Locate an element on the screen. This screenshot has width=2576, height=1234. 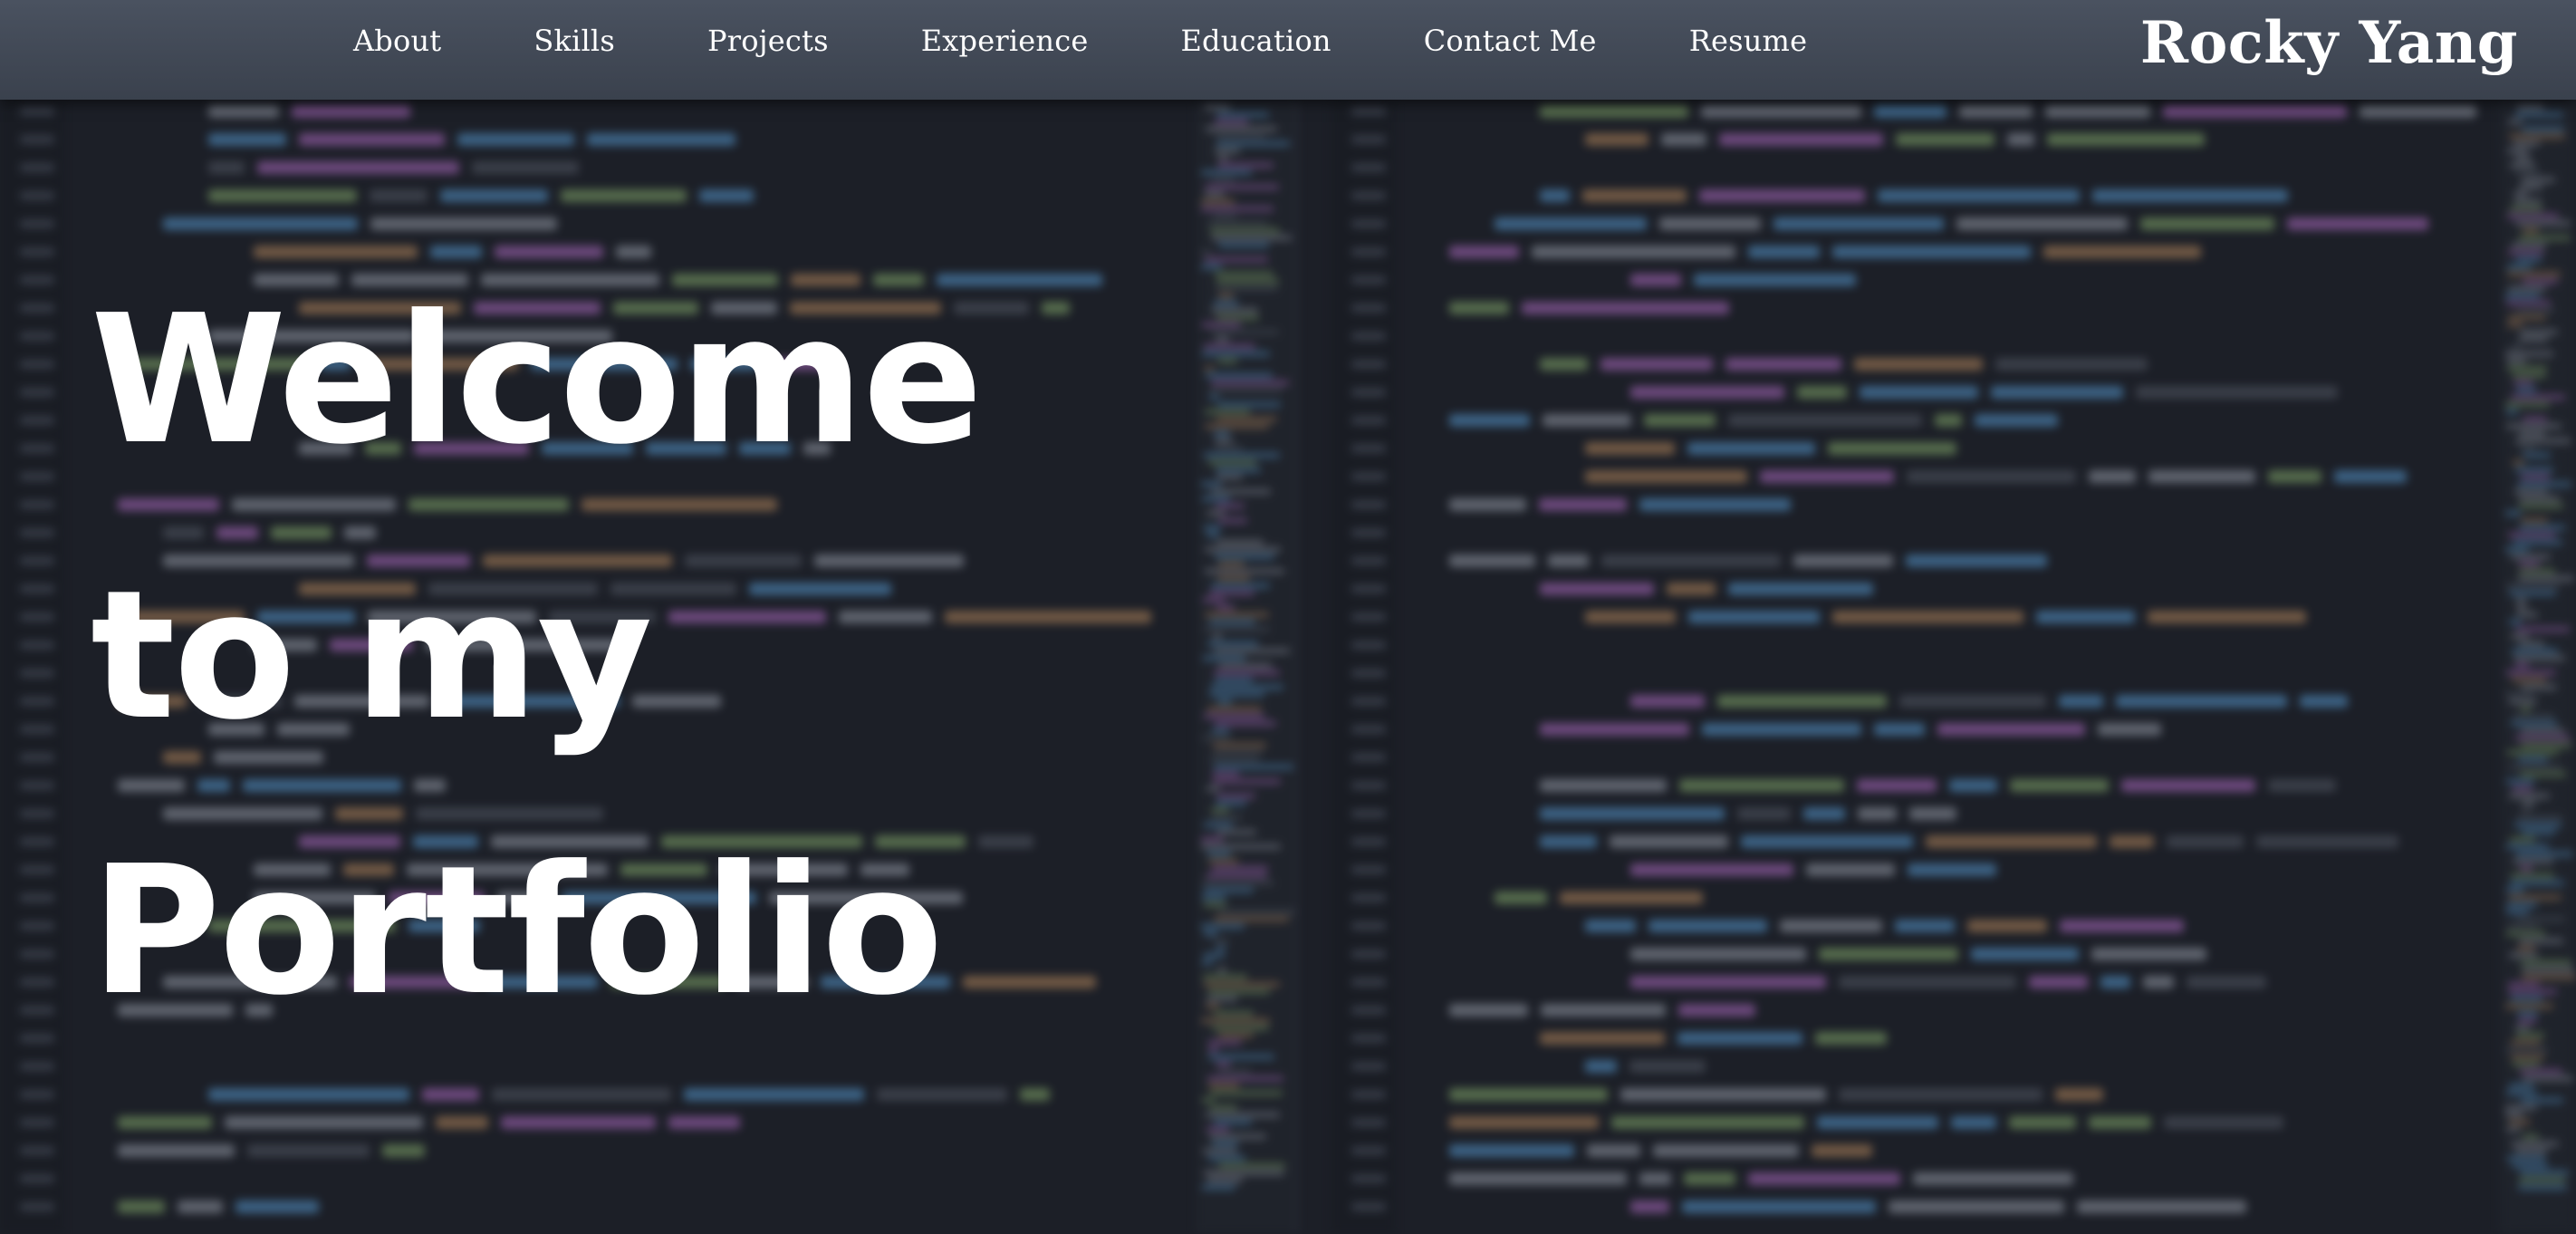
nav-link-contact-me: Contact Me is located at coordinates (1510, 41).